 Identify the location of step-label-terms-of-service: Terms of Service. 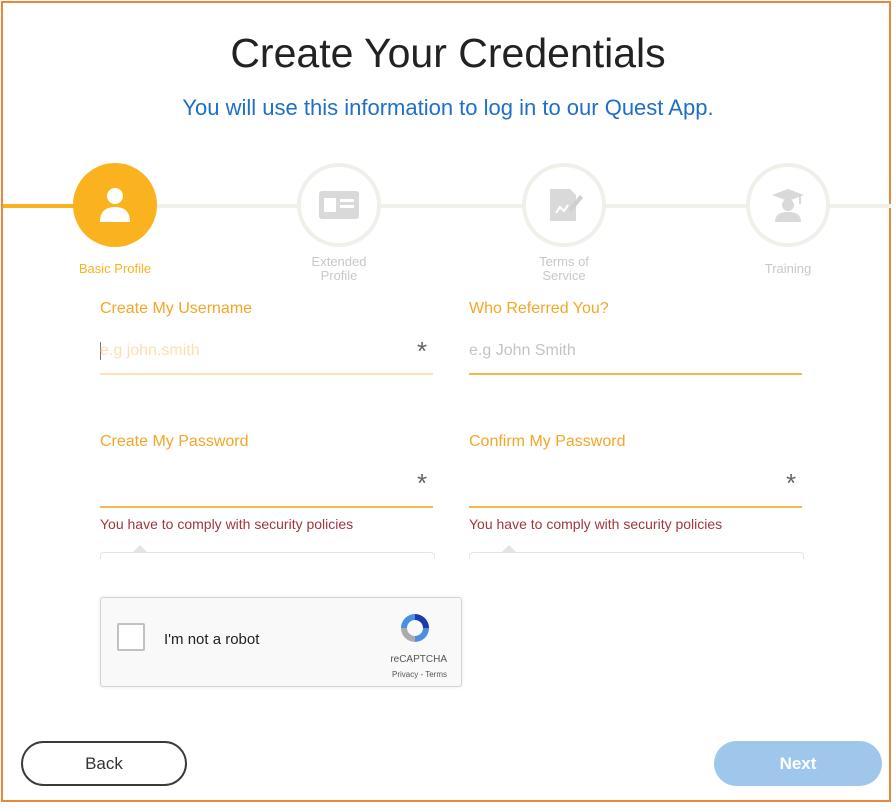
(564, 268).